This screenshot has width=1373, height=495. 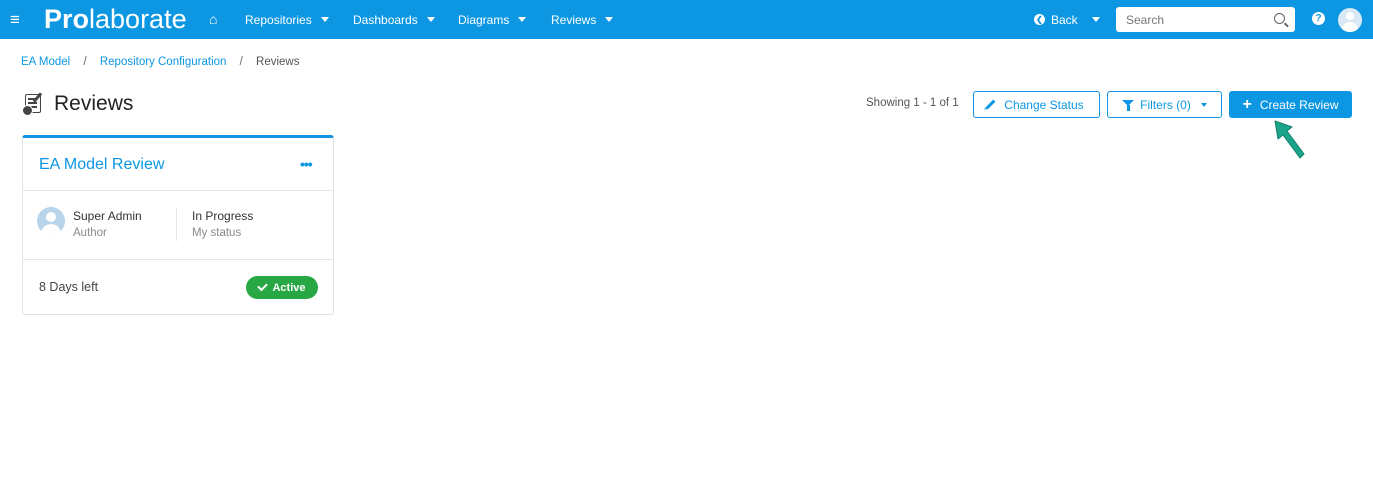 What do you see at coordinates (69, 287) in the screenshot?
I see `days-left: 8 Days left` at bounding box center [69, 287].